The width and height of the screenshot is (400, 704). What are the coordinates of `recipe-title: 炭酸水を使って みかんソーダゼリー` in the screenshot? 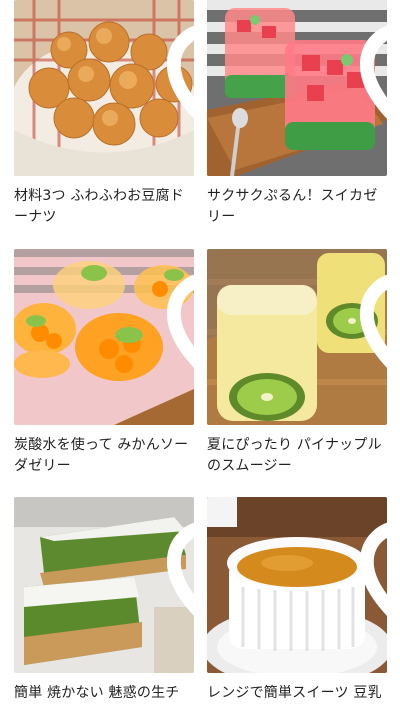 It's located at (104, 456).